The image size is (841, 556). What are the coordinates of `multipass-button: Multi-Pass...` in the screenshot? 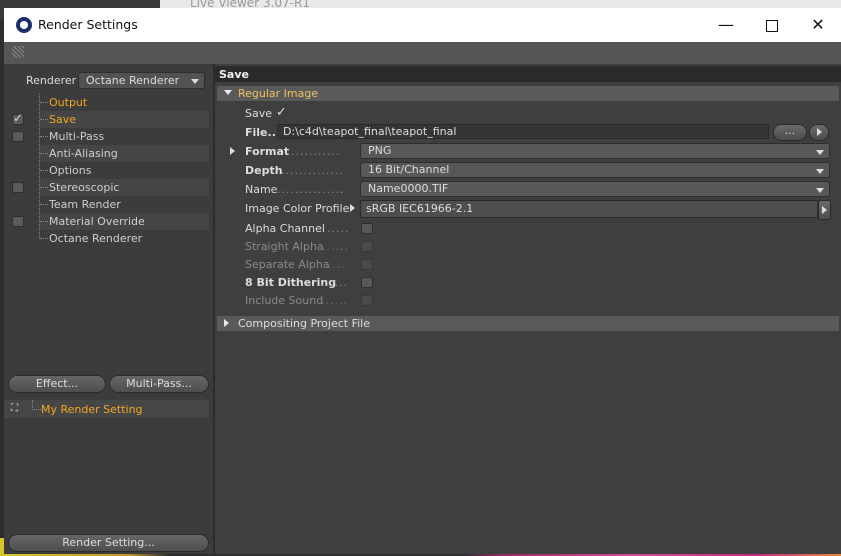 It's located at (159, 384).